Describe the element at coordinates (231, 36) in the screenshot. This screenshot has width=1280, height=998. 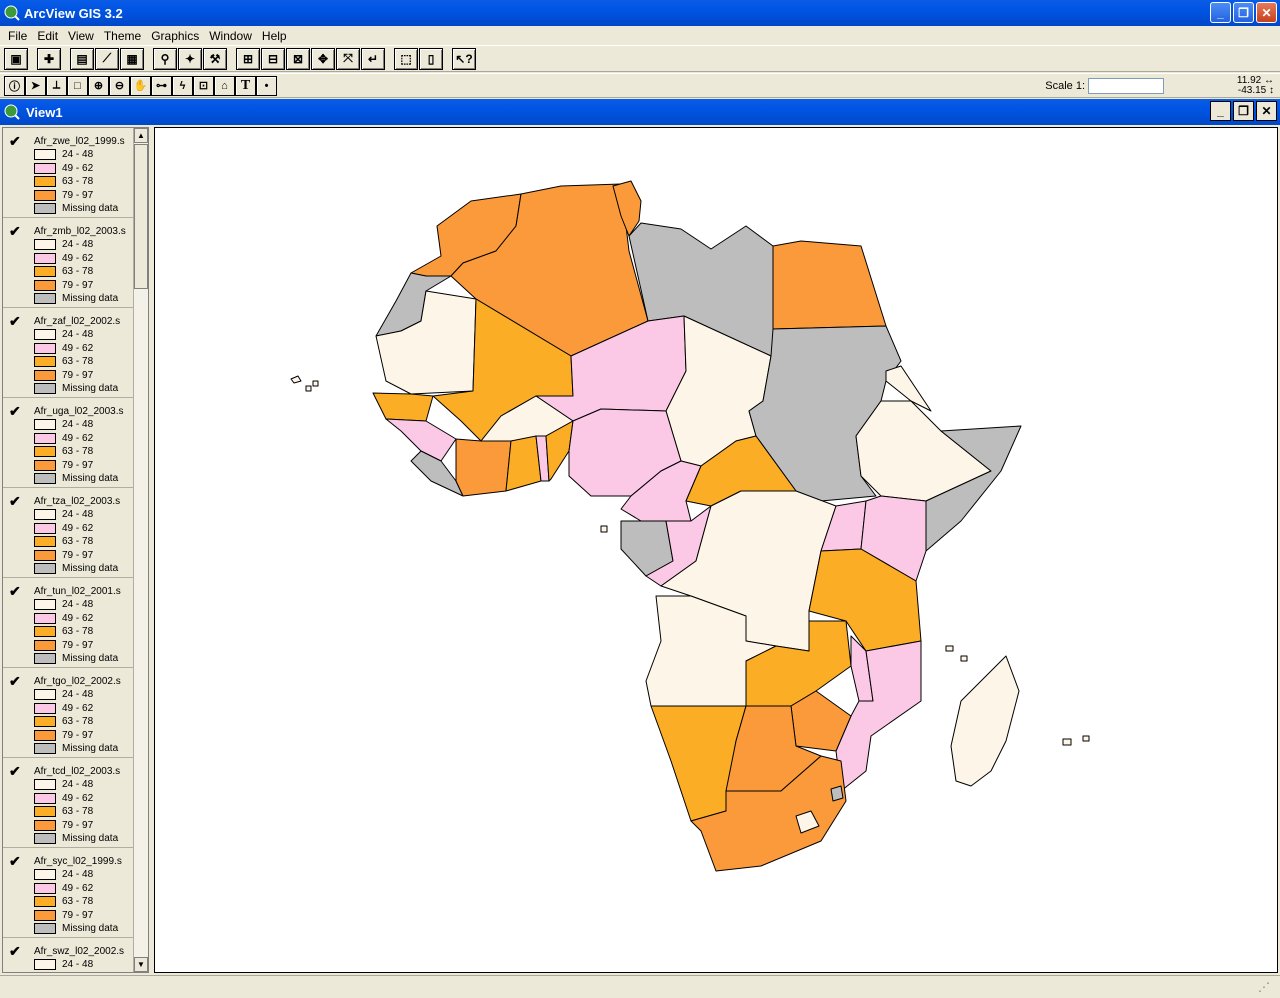
I see `menu-window: Window` at that location.